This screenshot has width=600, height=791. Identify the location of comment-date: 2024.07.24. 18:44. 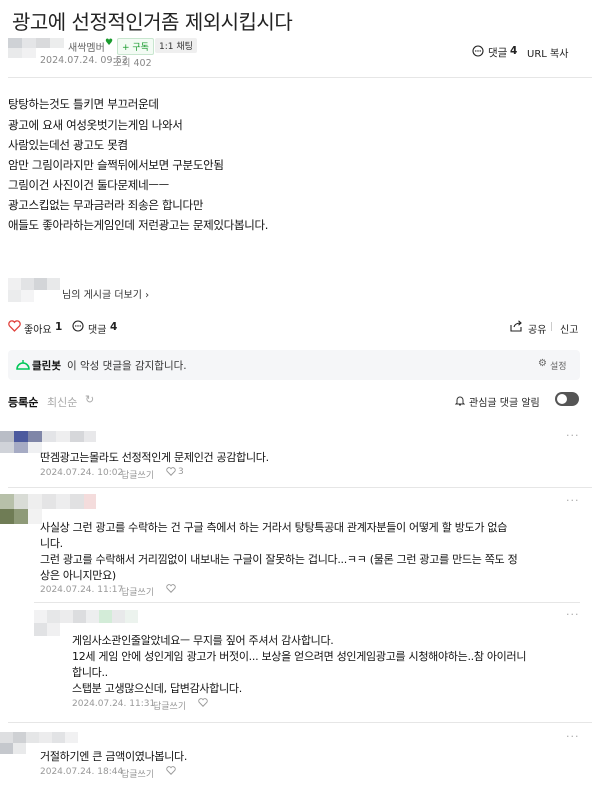
(82, 772).